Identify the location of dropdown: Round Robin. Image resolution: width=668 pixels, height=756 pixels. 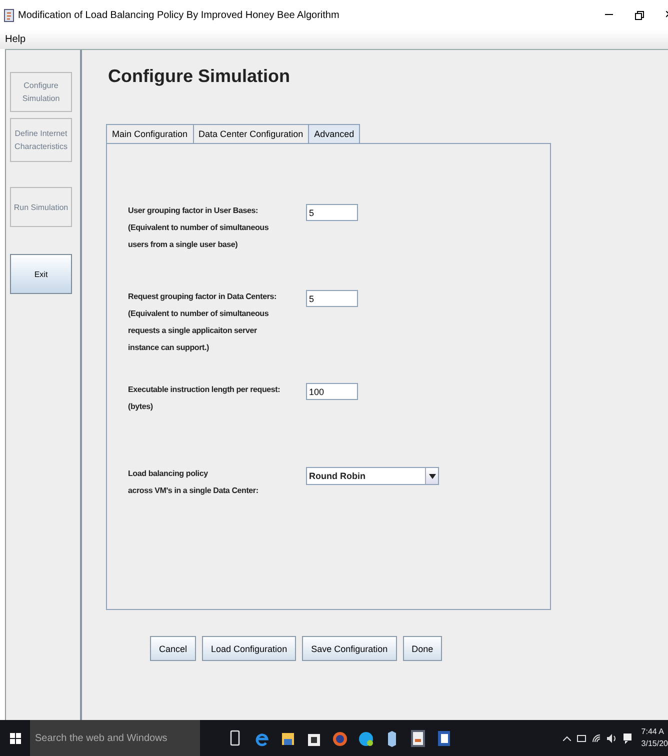
(372, 476).